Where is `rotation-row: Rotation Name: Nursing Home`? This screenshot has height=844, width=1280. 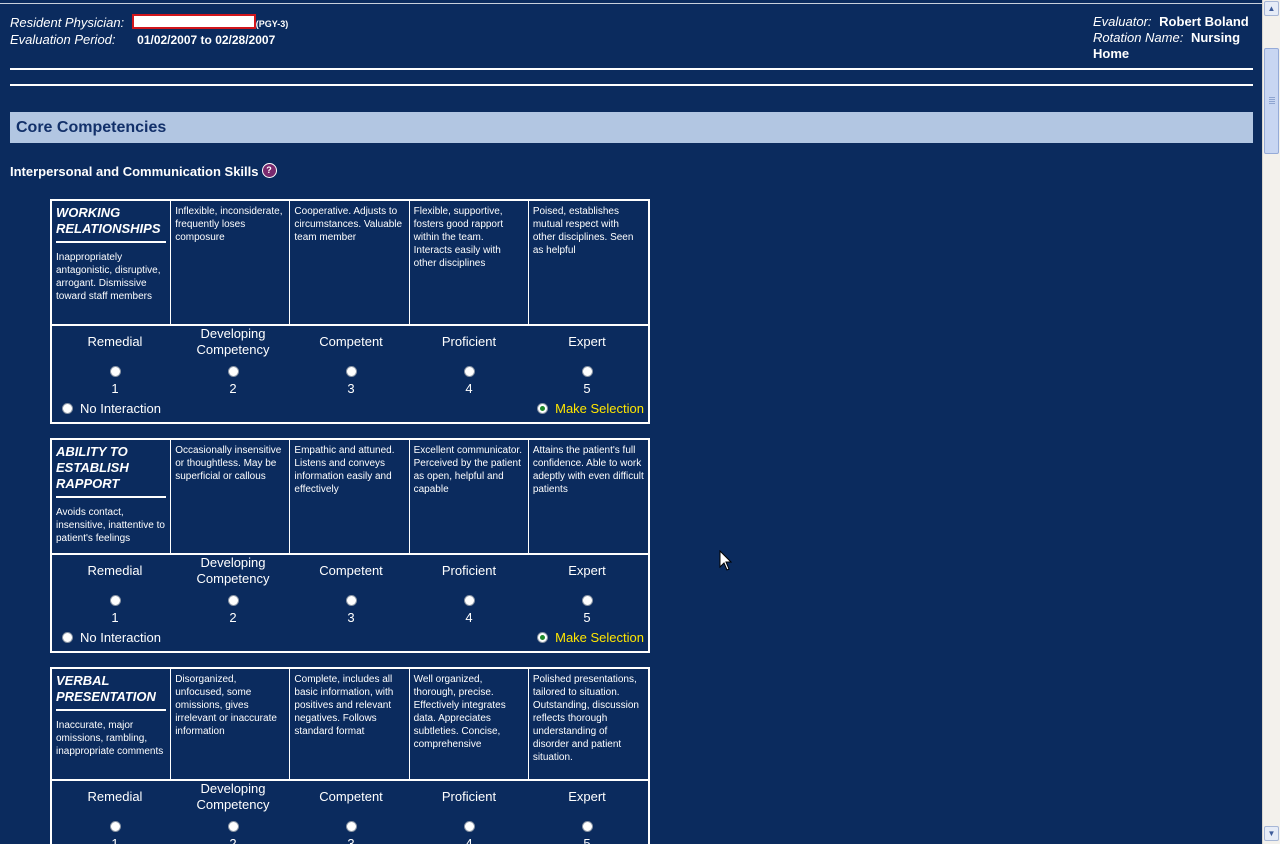
rotation-row: Rotation Name: Nursing Home is located at coordinates (1173, 46).